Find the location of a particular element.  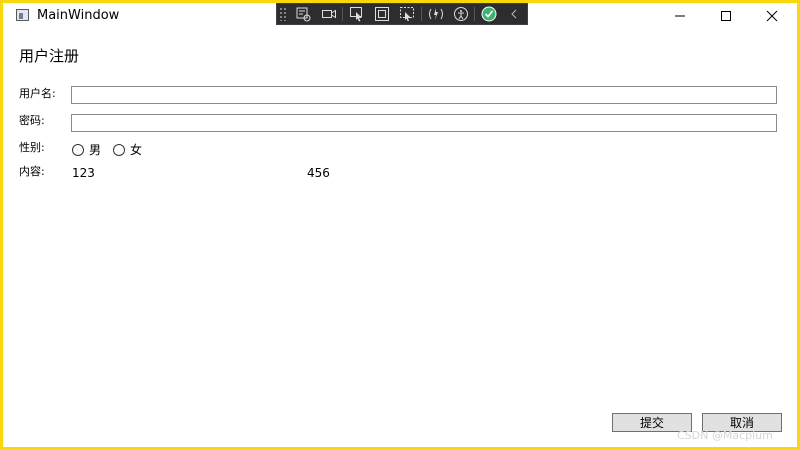

radio-label-female: 女 is located at coordinates (136, 150).